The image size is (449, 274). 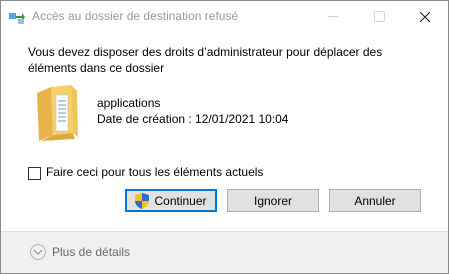 What do you see at coordinates (142, 200) in the screenshot?
I see `uac-shield-icon` at bounding box center [142, 200].